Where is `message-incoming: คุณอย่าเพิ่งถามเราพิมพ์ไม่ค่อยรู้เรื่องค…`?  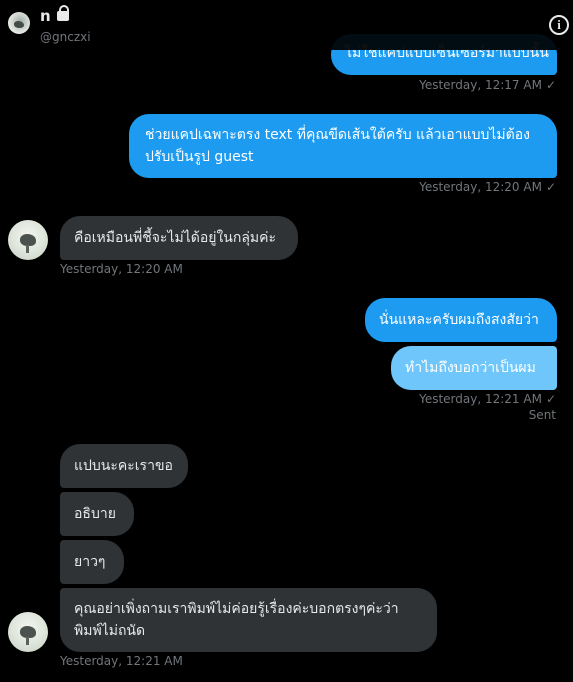
message-incoming: คุณอย่าเพิ่งถามเราพิมพ์ไม่ค่อยรู้เรื่องค… is located at coordinates (248, 620).